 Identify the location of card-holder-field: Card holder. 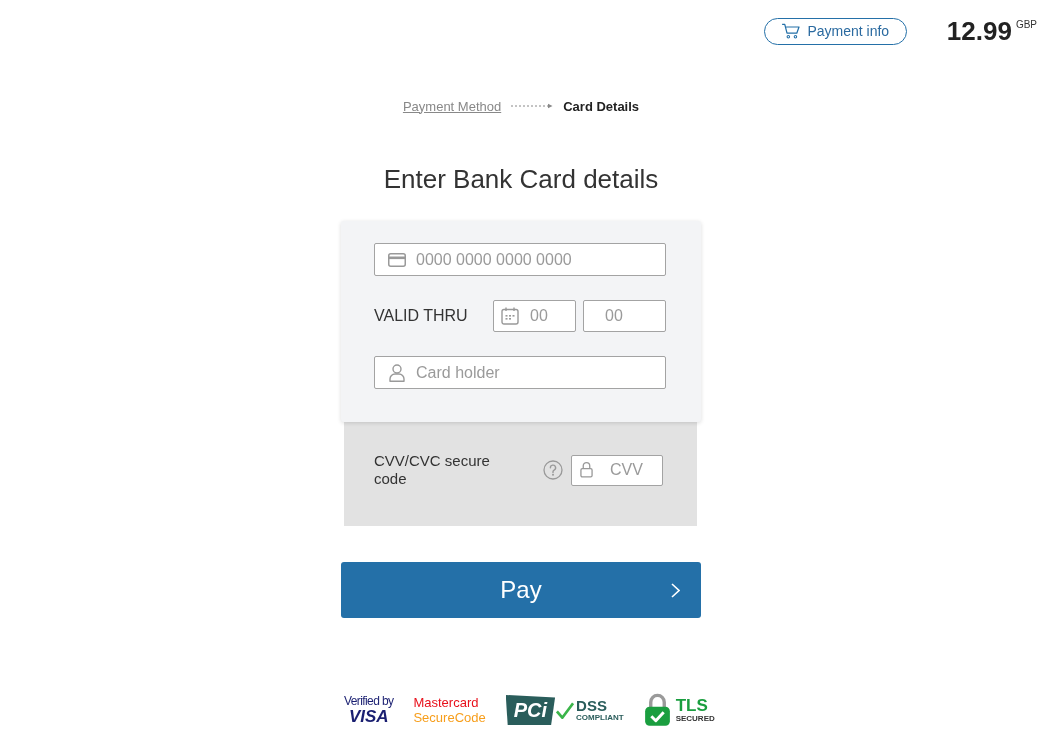
(520, 372).